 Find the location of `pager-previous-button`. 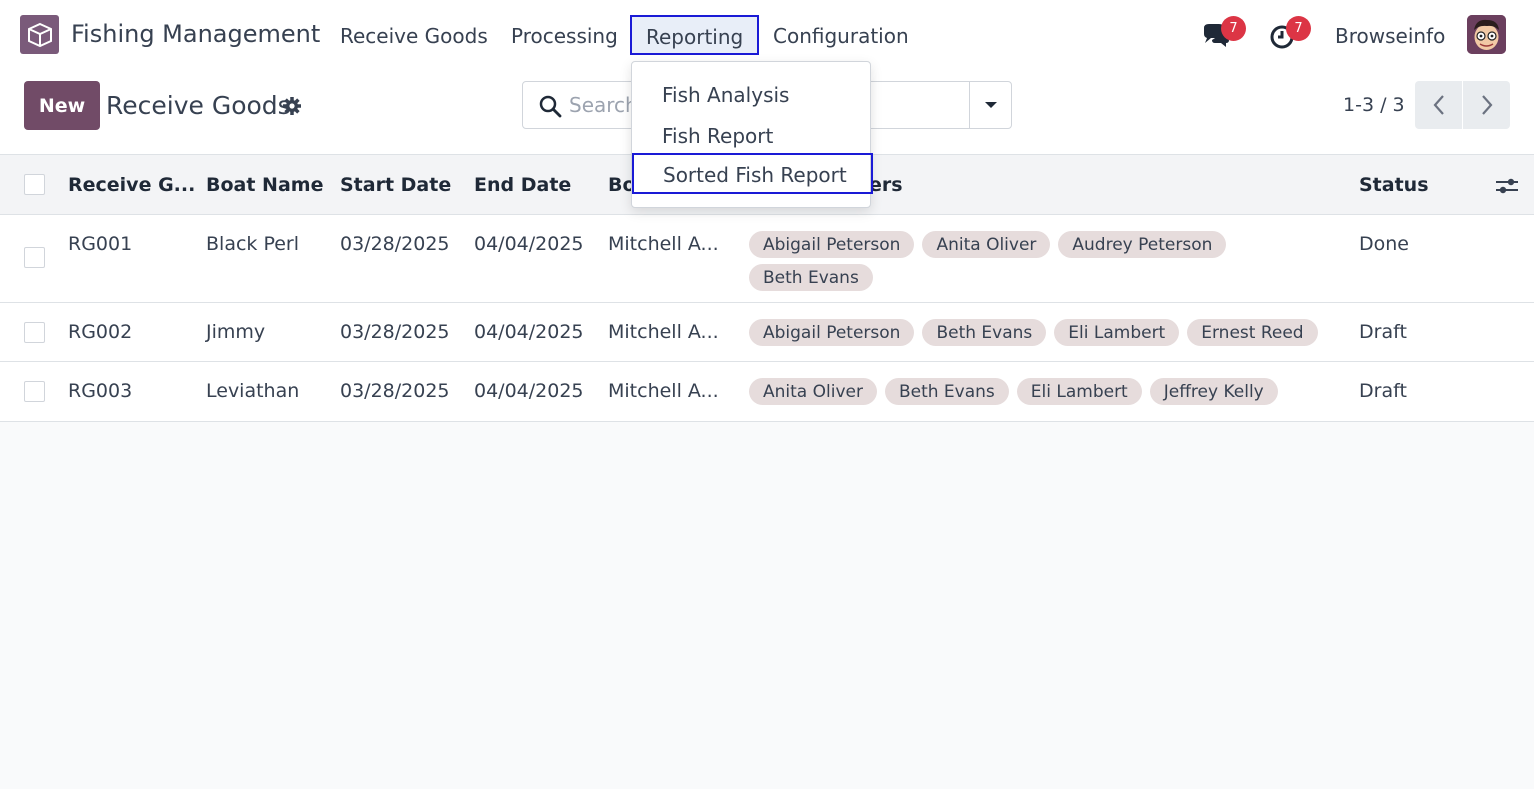

pager-previous-button is located at coordinates (1438, 105).